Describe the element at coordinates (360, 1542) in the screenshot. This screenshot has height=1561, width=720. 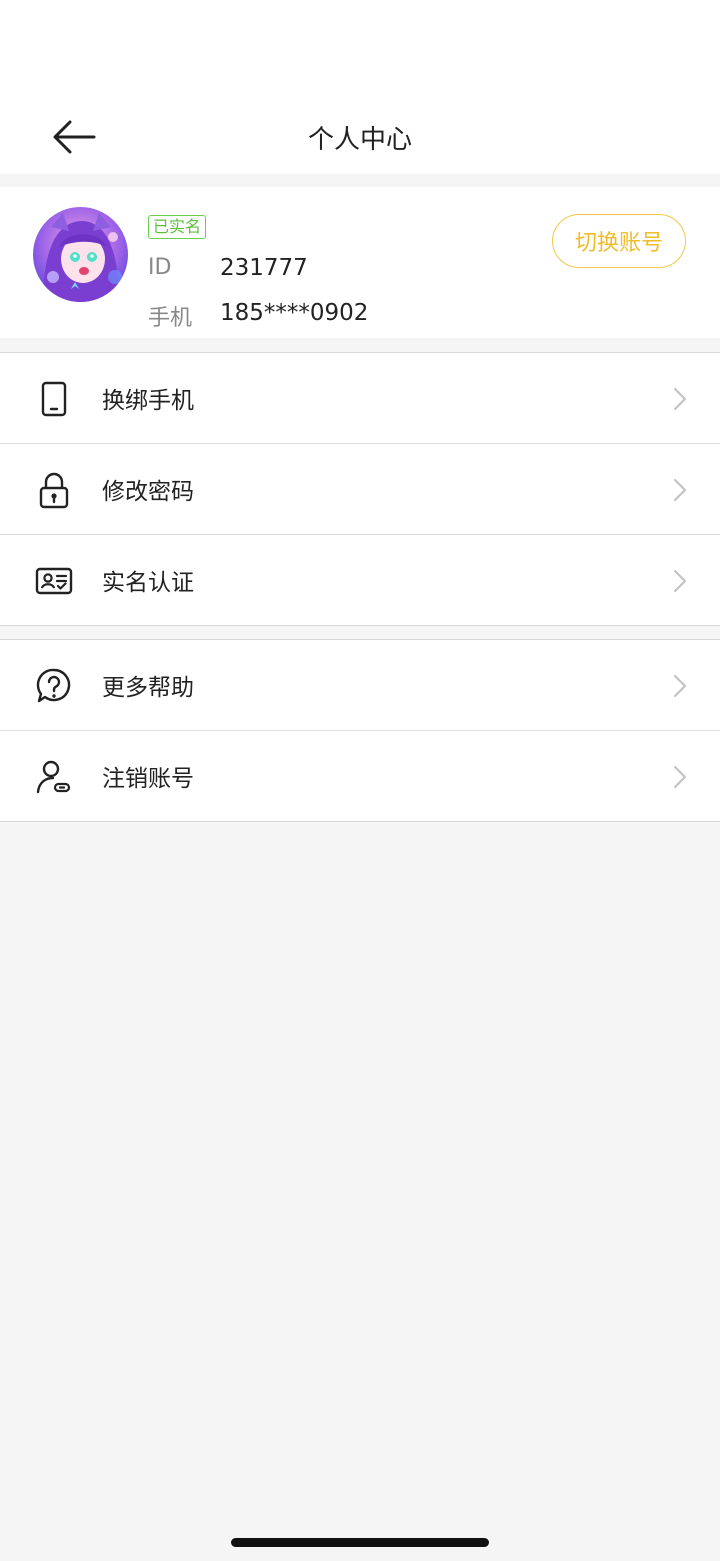
I see `home-indicator` at that location.